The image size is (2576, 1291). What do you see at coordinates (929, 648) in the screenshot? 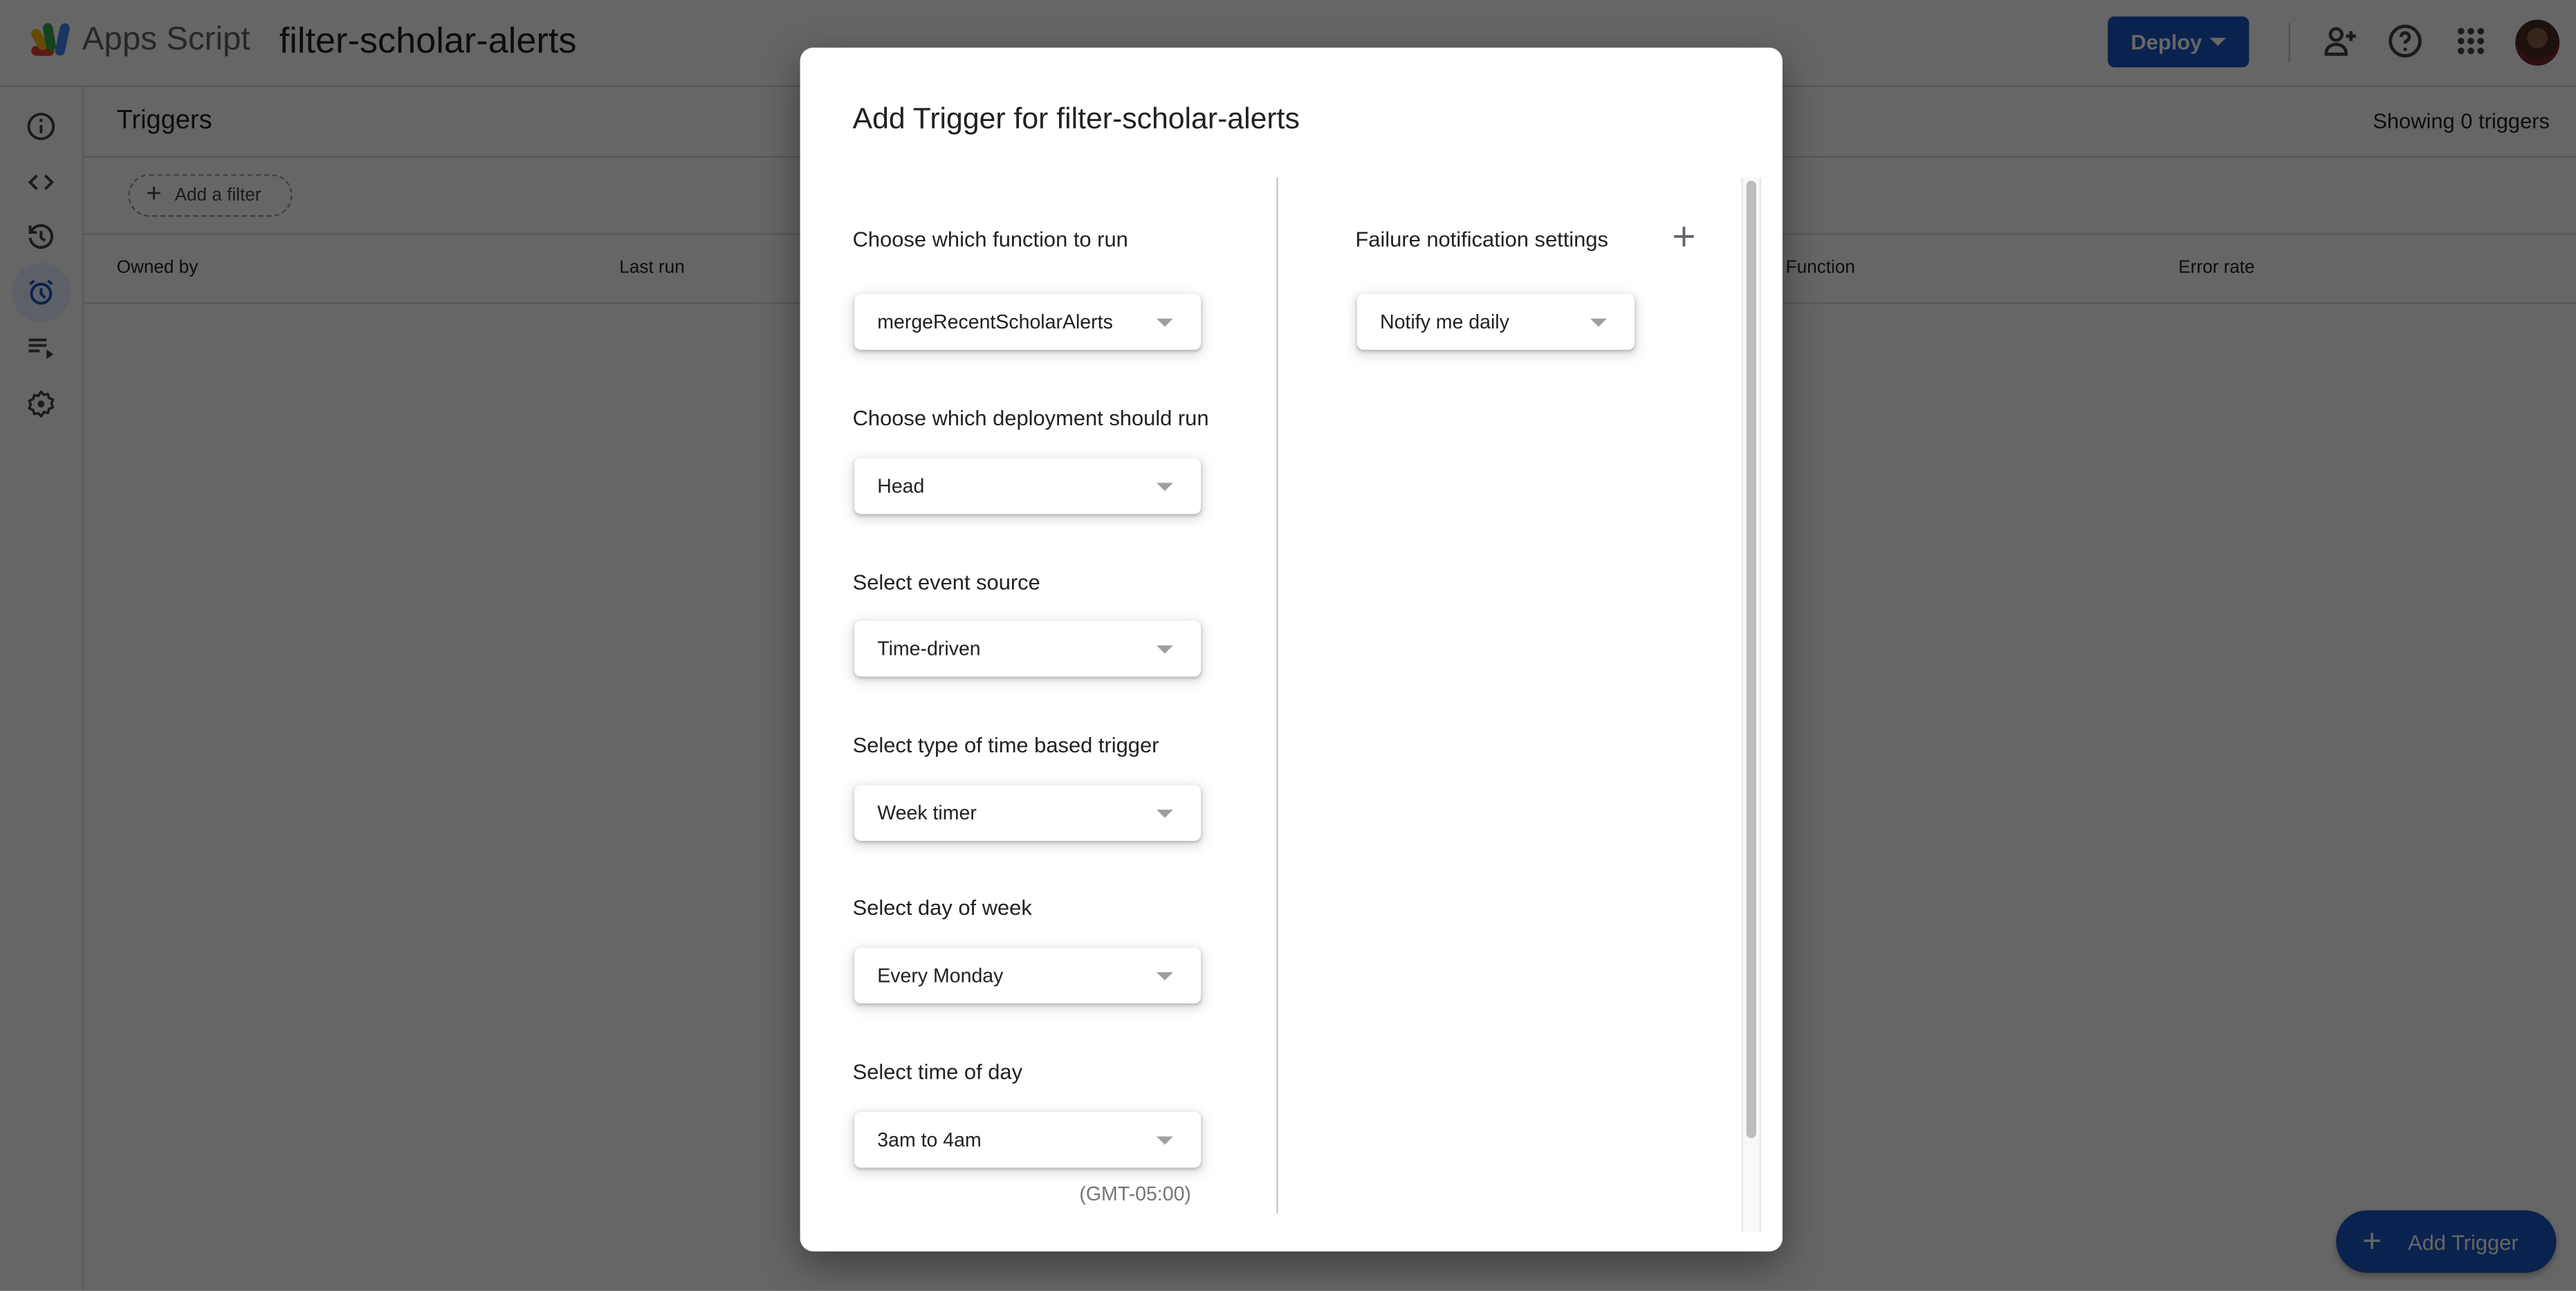
I see `event-source-value: Time-driven` at bounding box center [929, 648].